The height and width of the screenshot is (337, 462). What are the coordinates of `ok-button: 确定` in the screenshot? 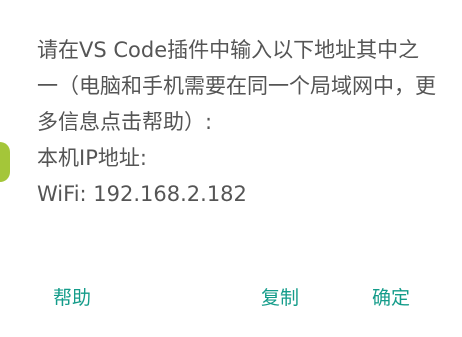 It's located at (391, 298).